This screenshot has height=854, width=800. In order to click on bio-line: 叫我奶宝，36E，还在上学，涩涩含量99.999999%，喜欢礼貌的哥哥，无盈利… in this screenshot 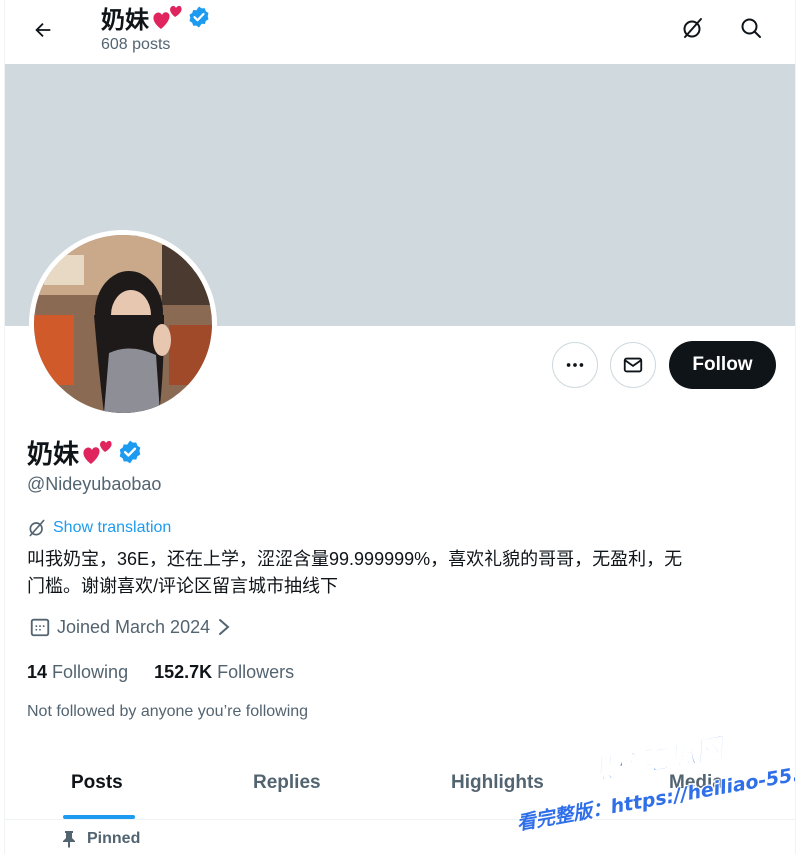, I will do `click(355, 559)`.